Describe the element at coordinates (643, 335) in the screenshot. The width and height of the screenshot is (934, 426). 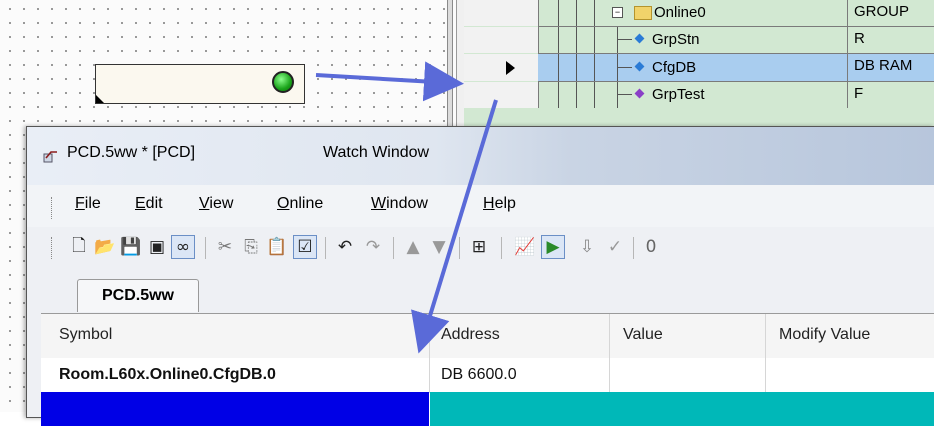
I see `column-value: Value` at that location.